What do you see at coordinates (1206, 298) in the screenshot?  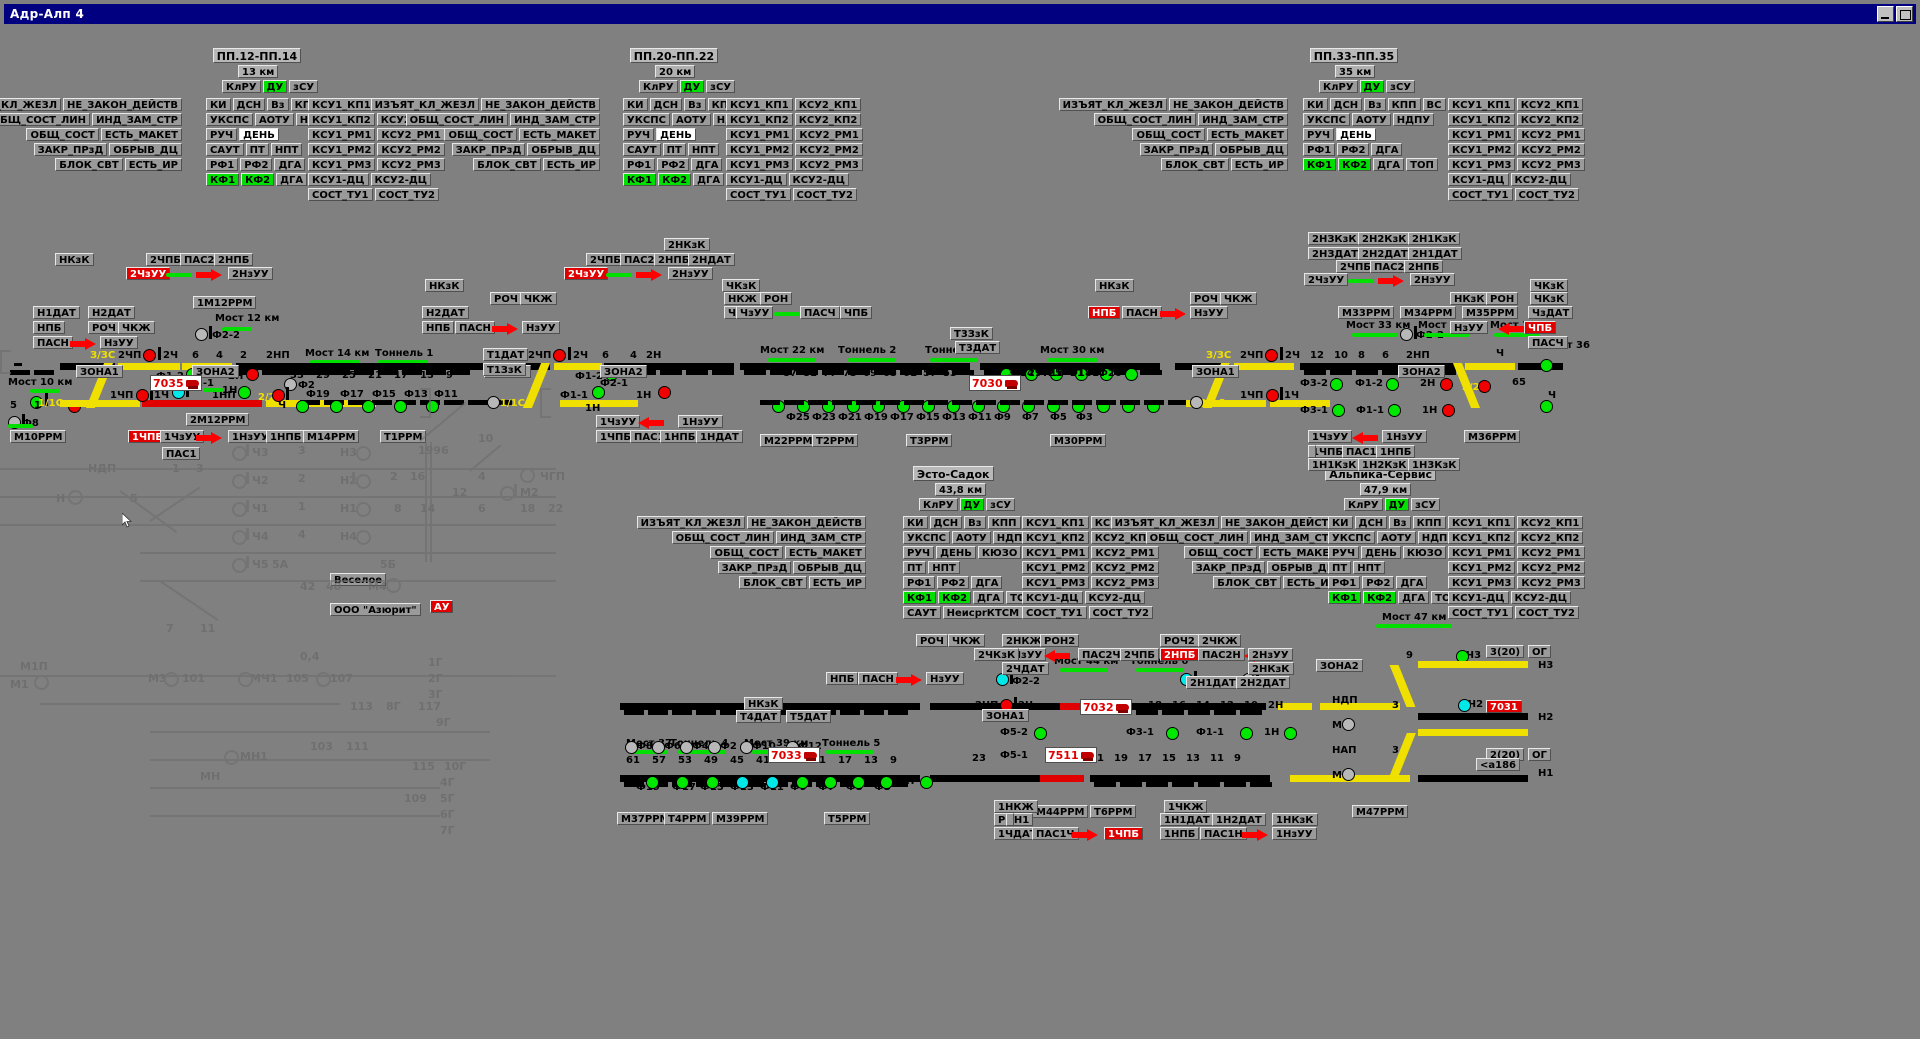 I see `ind-roch3: РОЧ` at bounding box center [1206, 298].